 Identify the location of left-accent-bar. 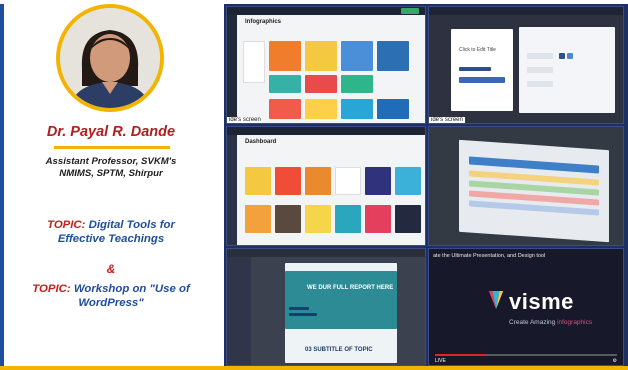
(2, 186).